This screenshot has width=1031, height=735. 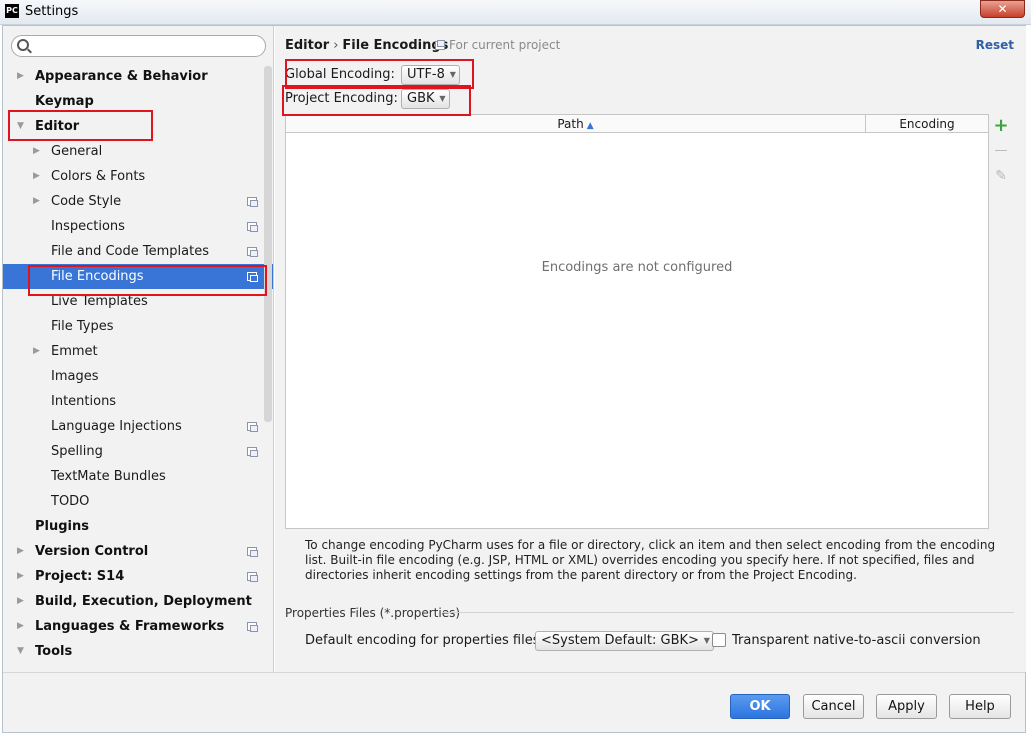 I want to click on apply-button: Apply, so click(x=906, y=706).